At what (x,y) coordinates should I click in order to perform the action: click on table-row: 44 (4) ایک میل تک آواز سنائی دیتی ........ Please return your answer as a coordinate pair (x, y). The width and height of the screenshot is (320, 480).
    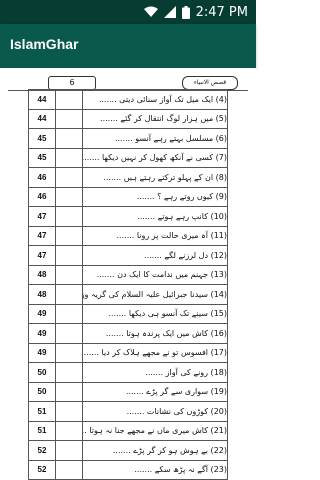
    Looking at the image, I should click on (128, 99).